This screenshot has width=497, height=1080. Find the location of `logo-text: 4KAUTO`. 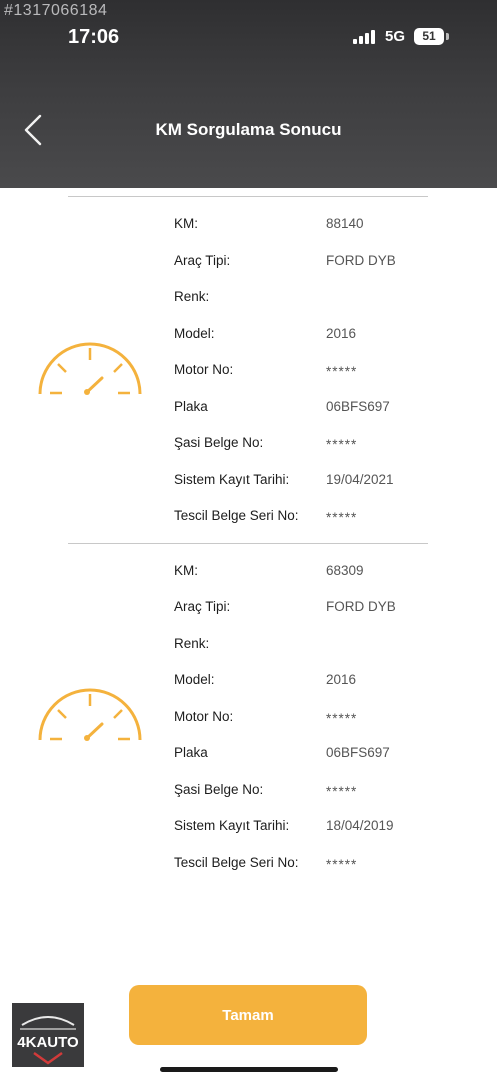

logo-text: 4KAUTO is located at coordinates (48, 1042).